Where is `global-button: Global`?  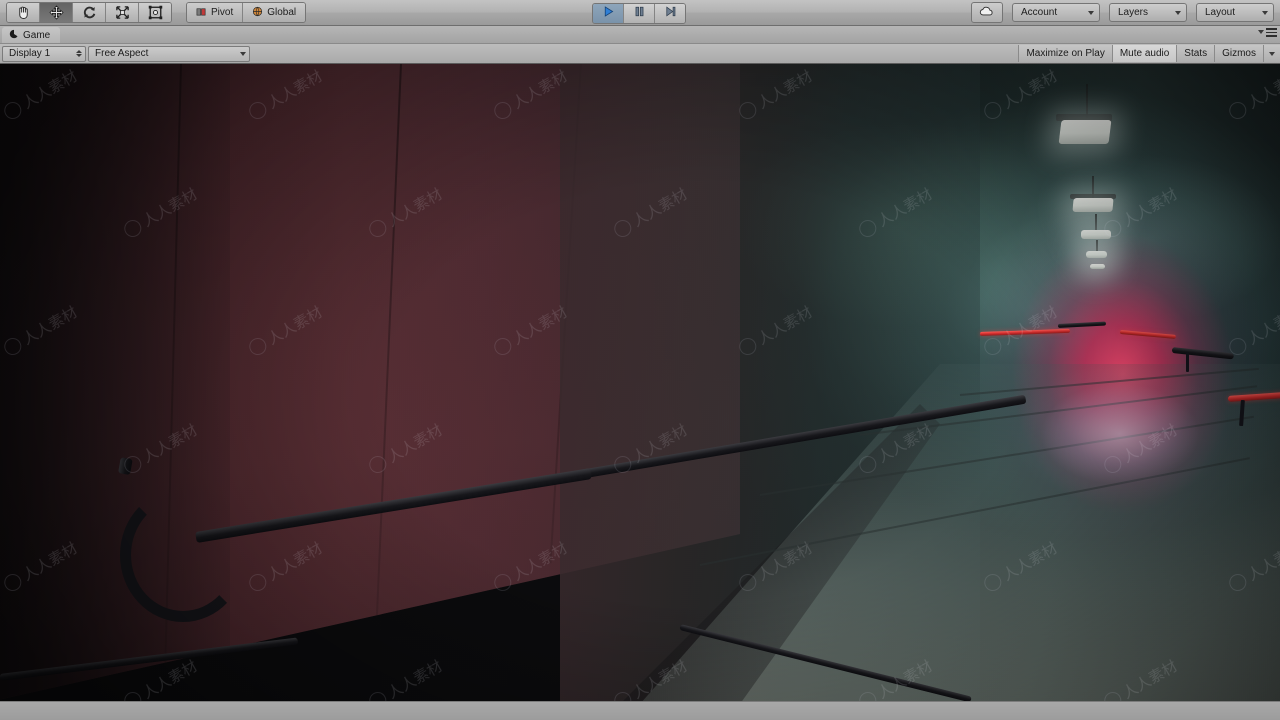
global-button: Global is located at coordinates (274, 12).